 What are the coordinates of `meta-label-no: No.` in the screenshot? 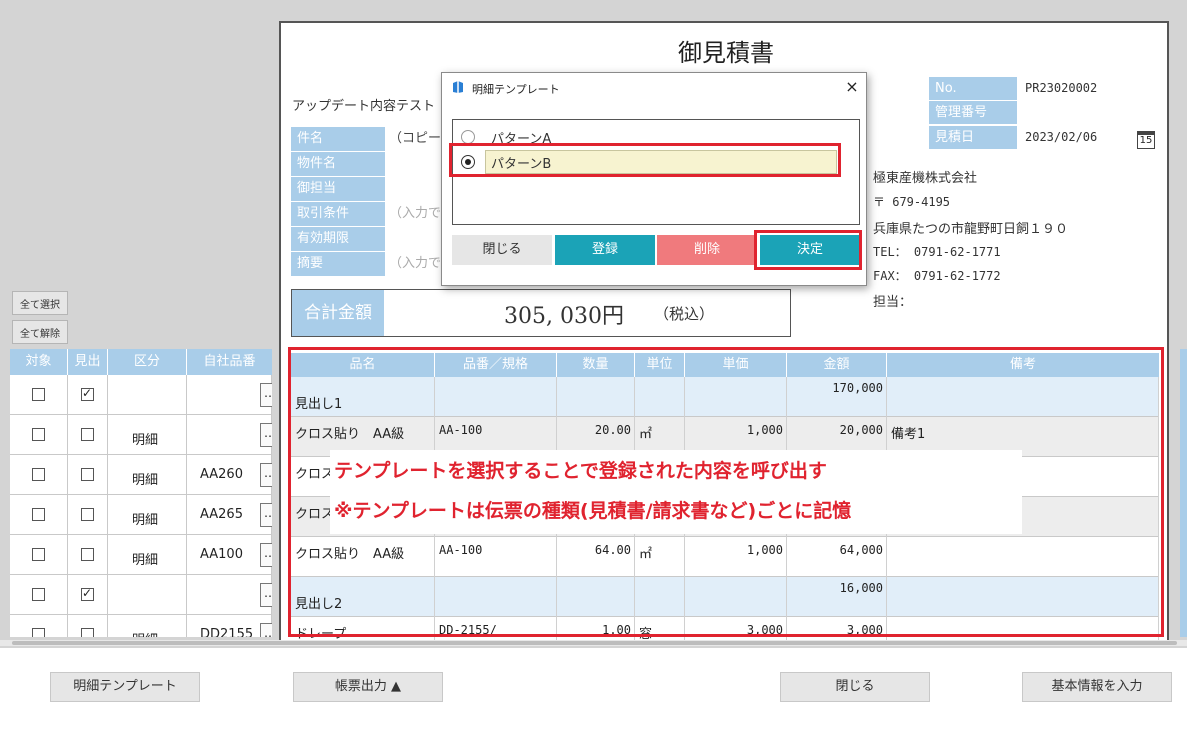 It's located at (973, 88).